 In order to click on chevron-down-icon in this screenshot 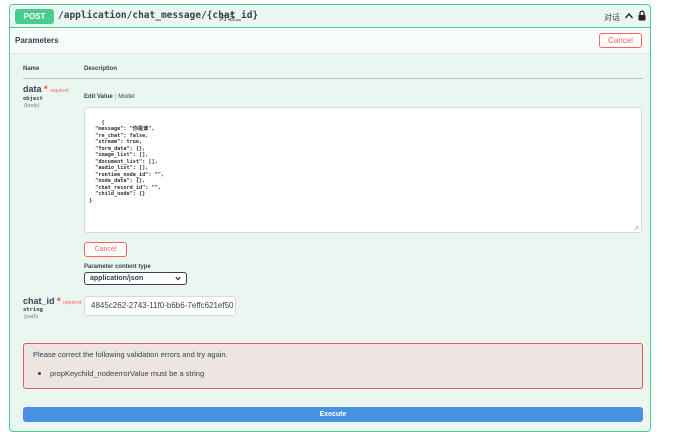, I will do `click(178, 278)`.